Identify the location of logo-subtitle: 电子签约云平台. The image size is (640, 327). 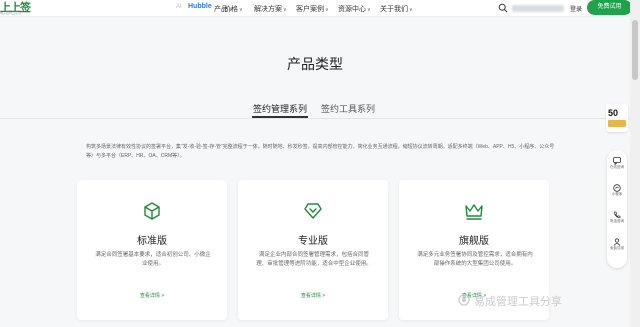
(11, 13).